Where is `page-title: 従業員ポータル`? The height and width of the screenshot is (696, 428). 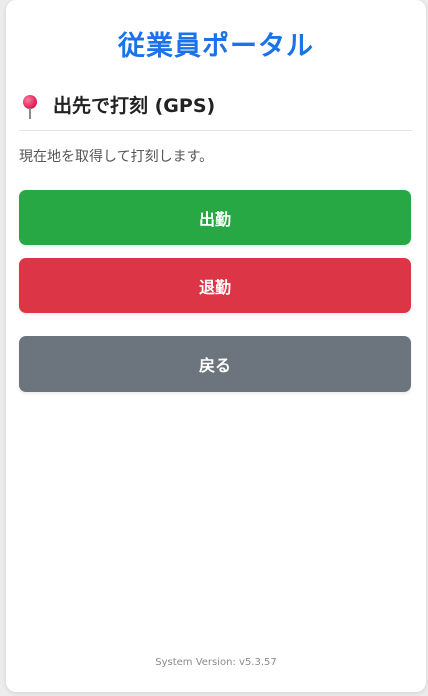
page-title: 従業員ポータル is located at coordinates (216, 46).